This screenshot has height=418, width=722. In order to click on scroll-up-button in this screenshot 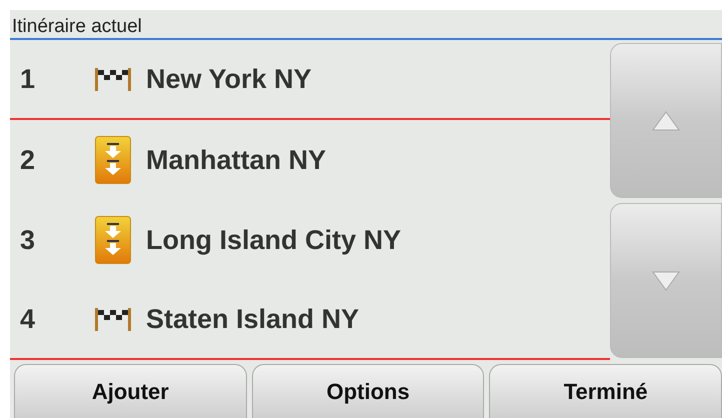, I will do `click(666, 120)`.